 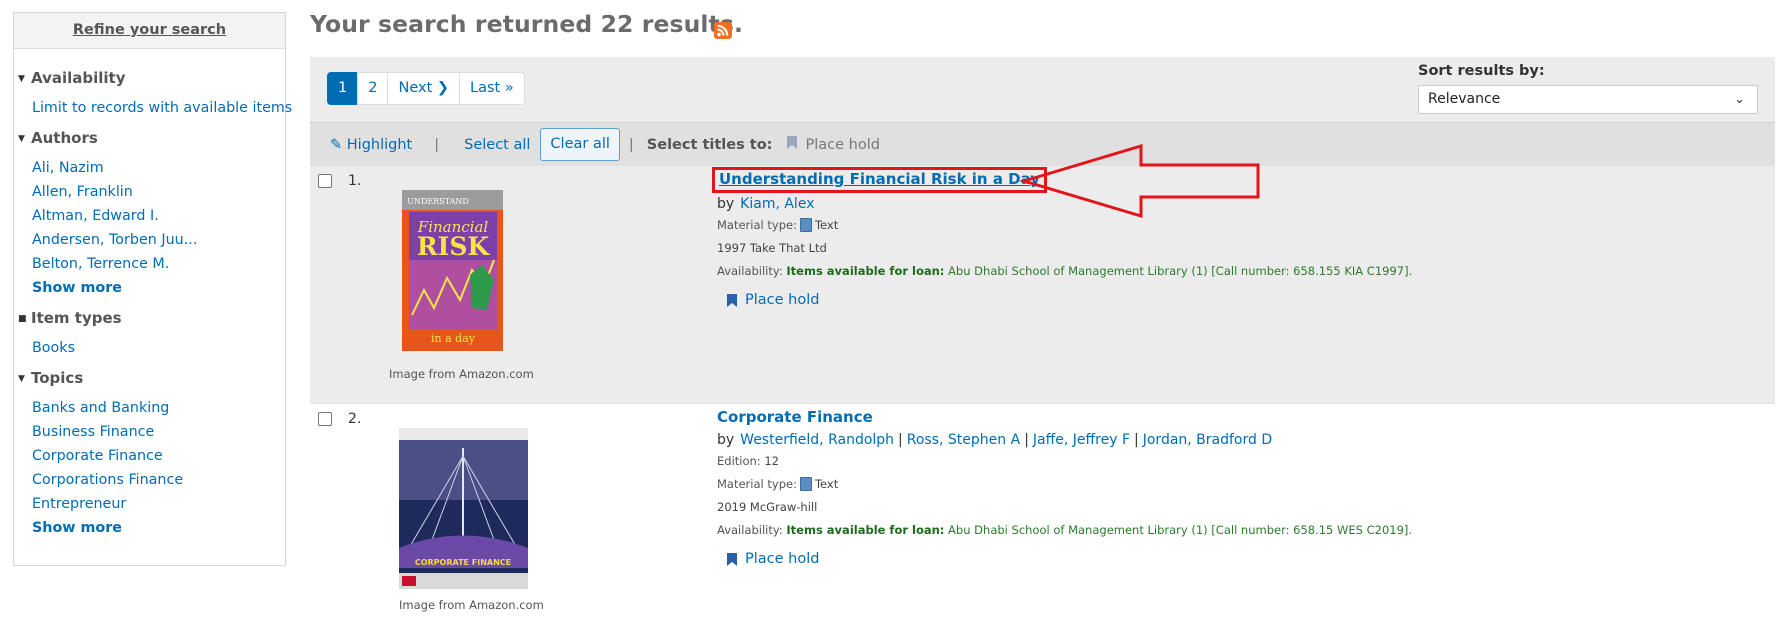 What do you see at coordinates (709, 144) in the screenshot?
I see `select-titles-label: Select titles to:` at bounding box center [709, 144].